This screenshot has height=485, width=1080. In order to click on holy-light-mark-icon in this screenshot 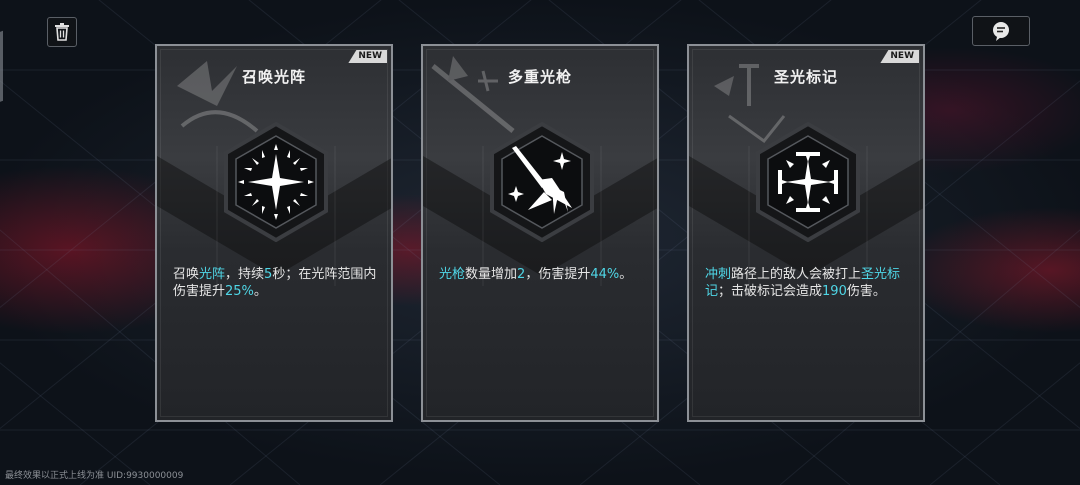, I will do `click(808, 182)`.